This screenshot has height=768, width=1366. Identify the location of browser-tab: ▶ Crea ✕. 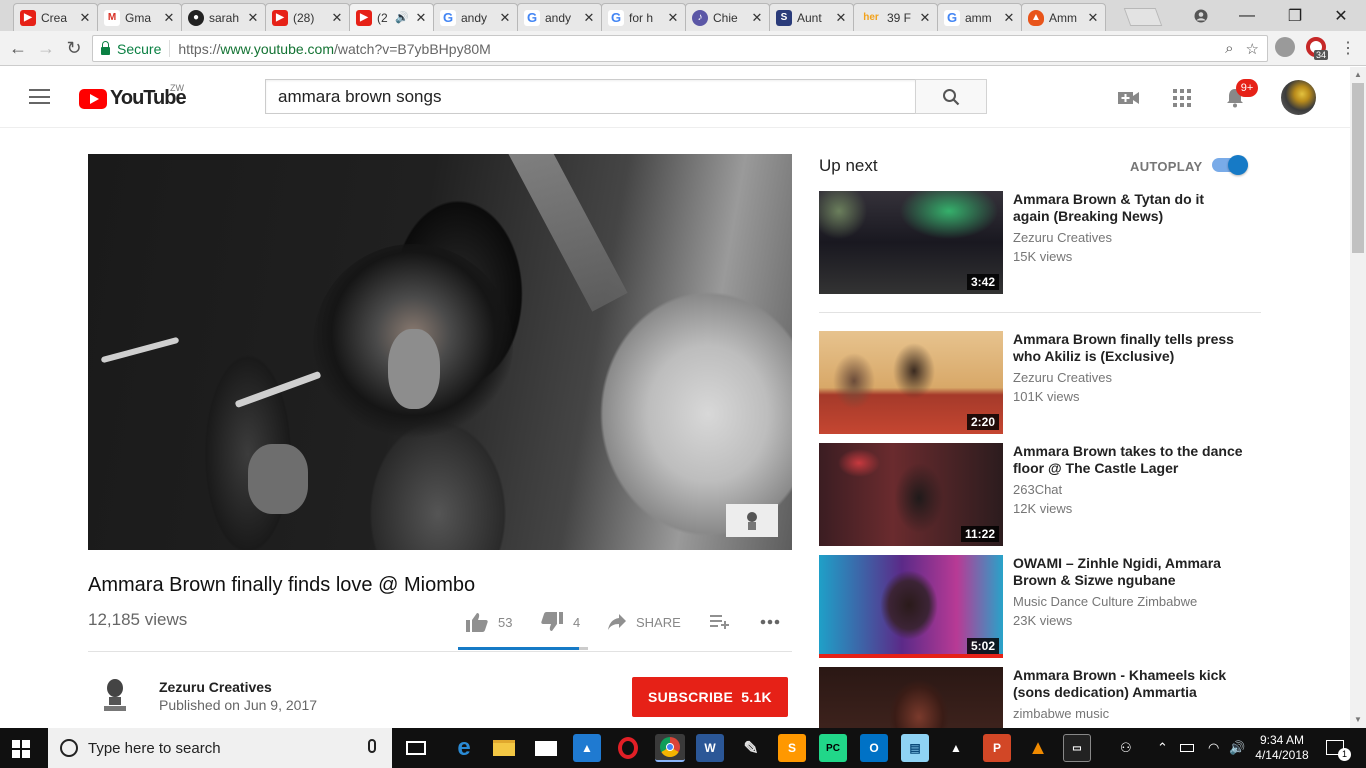
(55, 17).